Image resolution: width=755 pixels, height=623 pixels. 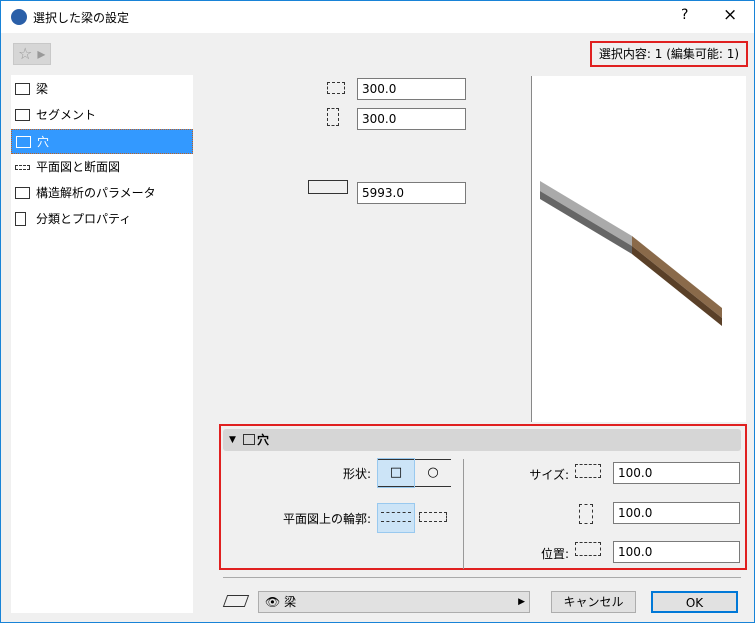 What do you see at coordinates (593, 602) in the screenshot?
I see `cancel-button: キャンセル` at bounding box center [593, 602].